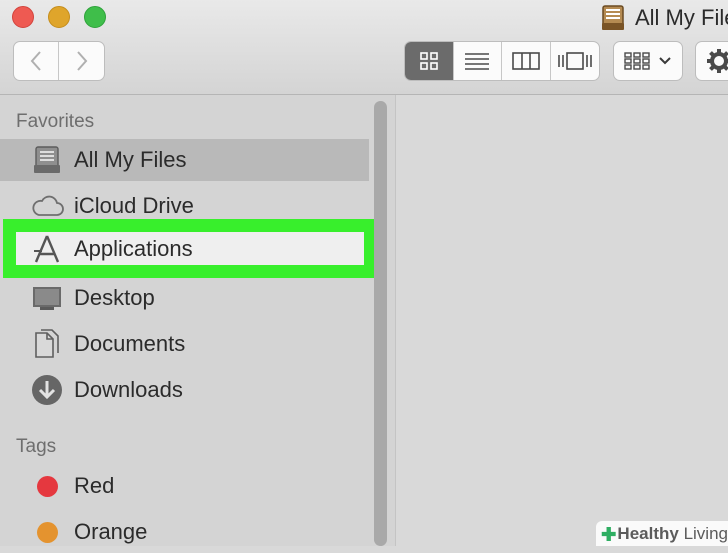  I want to click on sidebar-item-tag-red: Red, so click(184, 486).